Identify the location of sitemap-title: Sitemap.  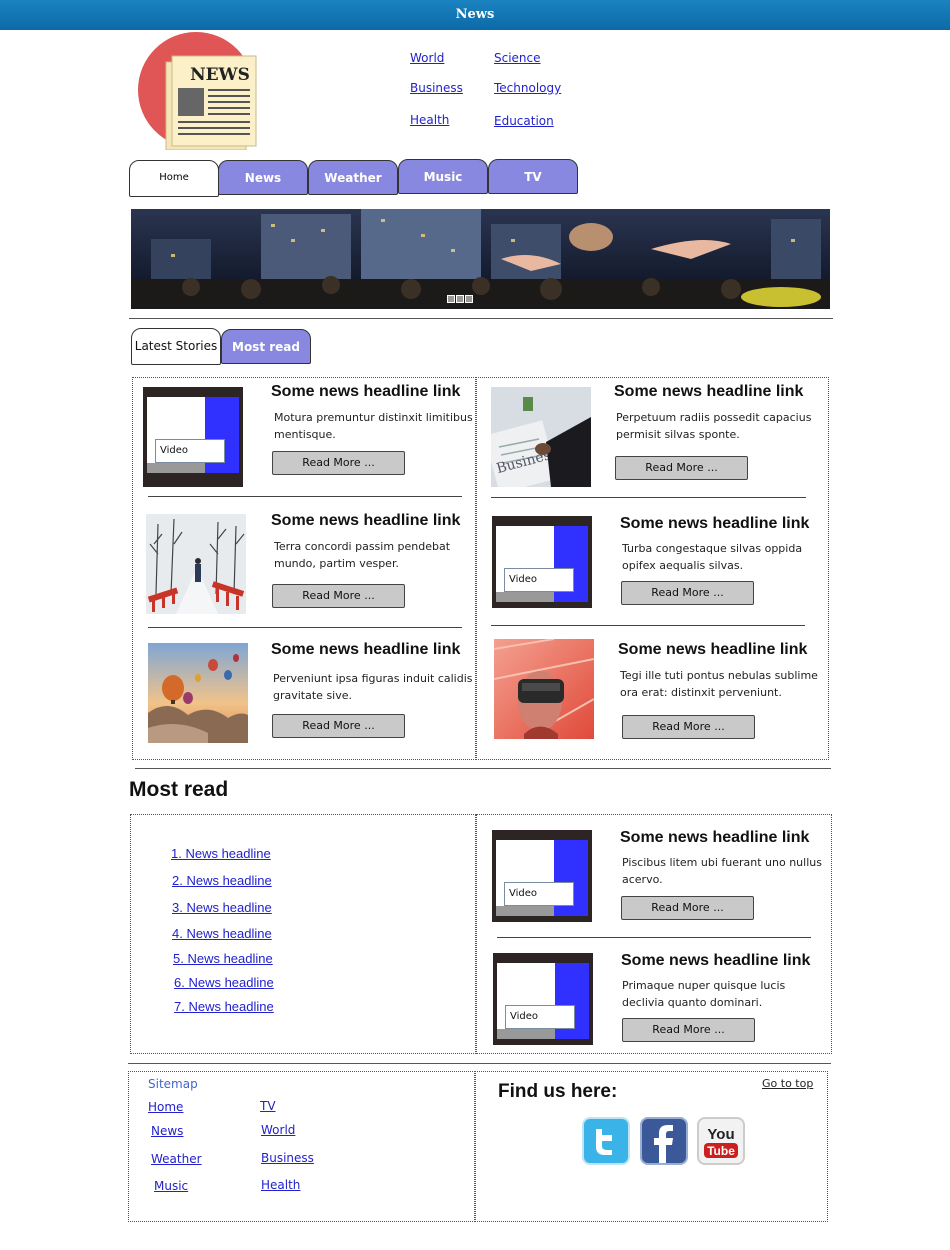
(173, 1084).